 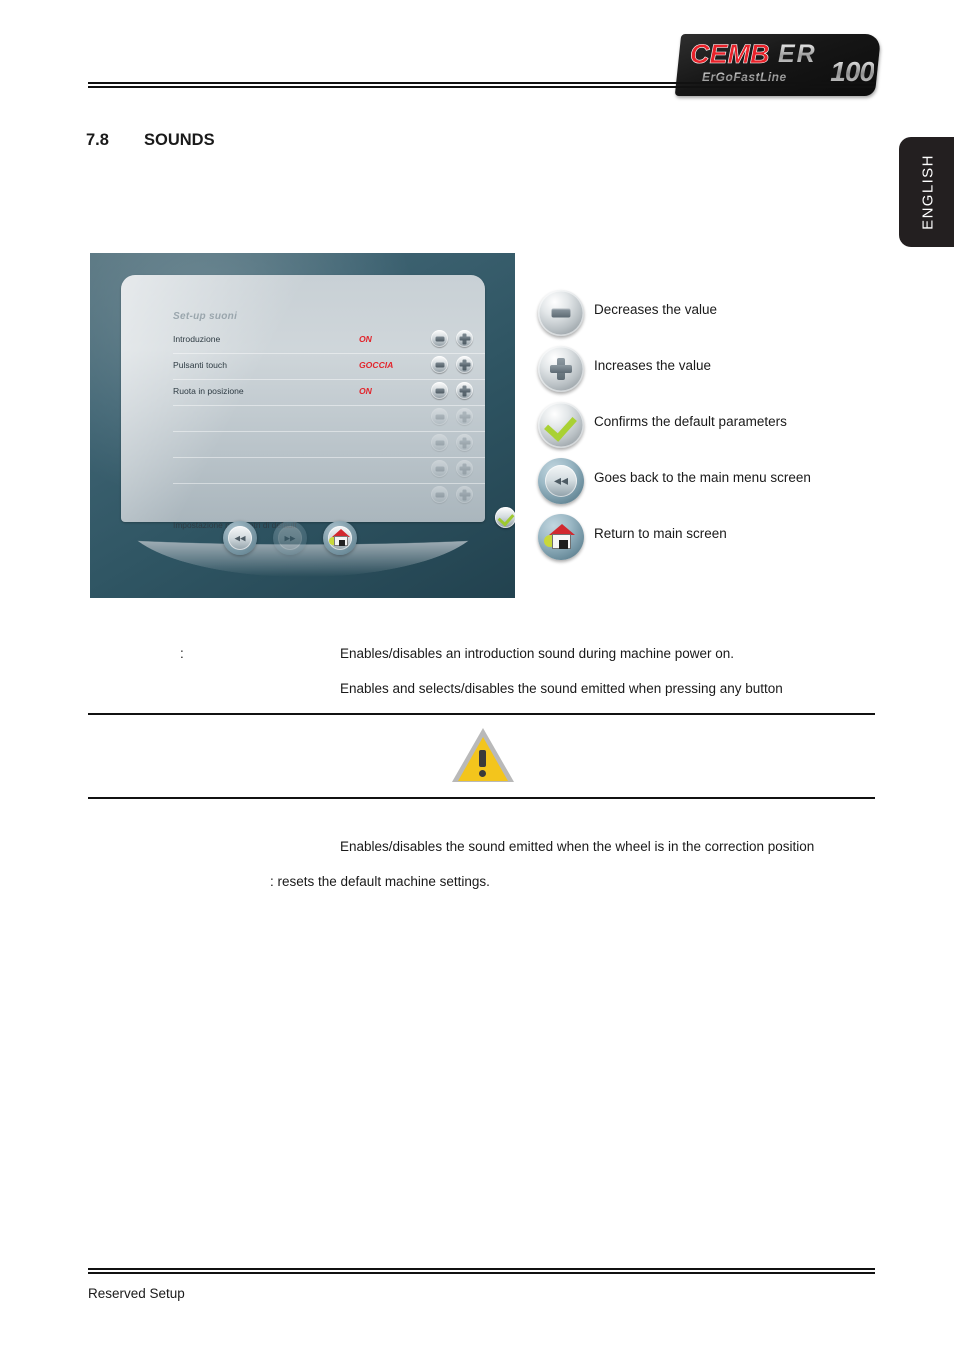 What do you see at coordinates (205, 316) in the screenshot?
I see `panel-title: Set-up suoni` at bounding box center [205, 316].